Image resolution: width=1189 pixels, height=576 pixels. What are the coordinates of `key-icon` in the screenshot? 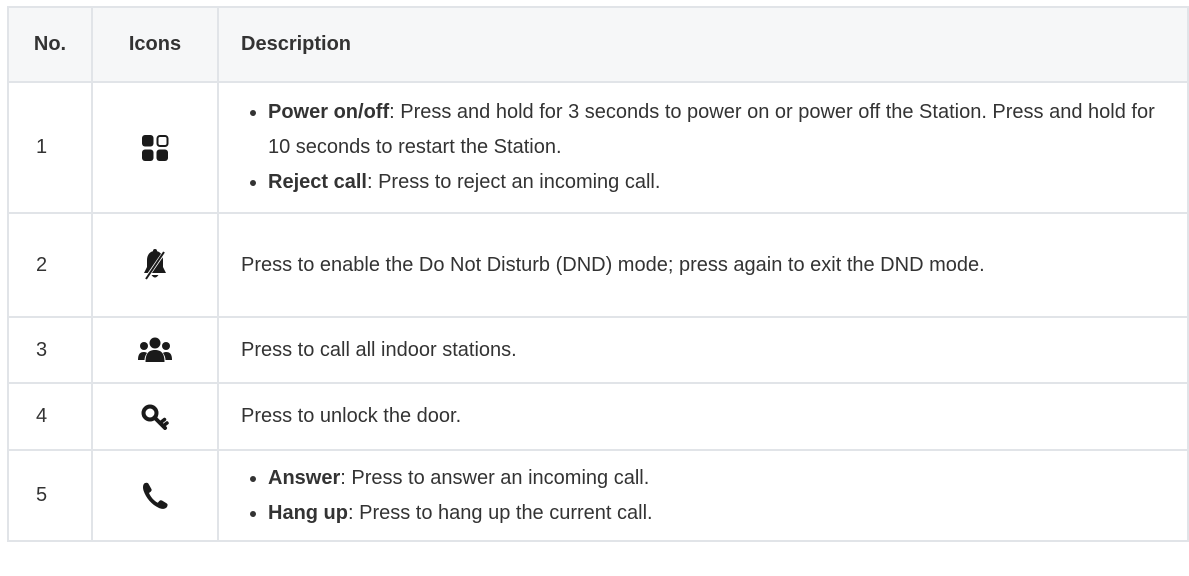 It's located at (155, 417).